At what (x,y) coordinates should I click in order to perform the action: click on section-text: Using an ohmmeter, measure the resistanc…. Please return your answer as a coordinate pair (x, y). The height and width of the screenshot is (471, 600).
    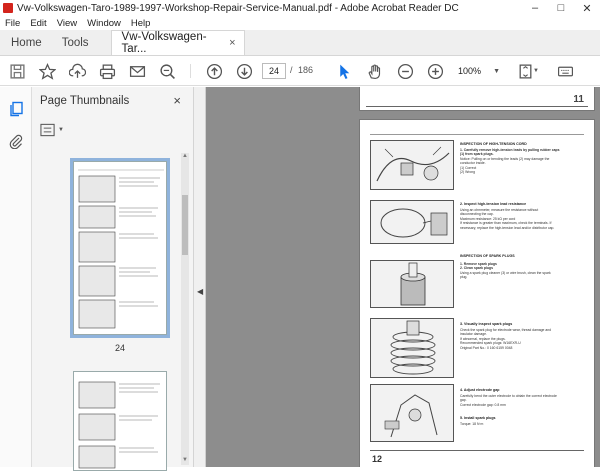
    Looking at the image, I should click on (523, 219).